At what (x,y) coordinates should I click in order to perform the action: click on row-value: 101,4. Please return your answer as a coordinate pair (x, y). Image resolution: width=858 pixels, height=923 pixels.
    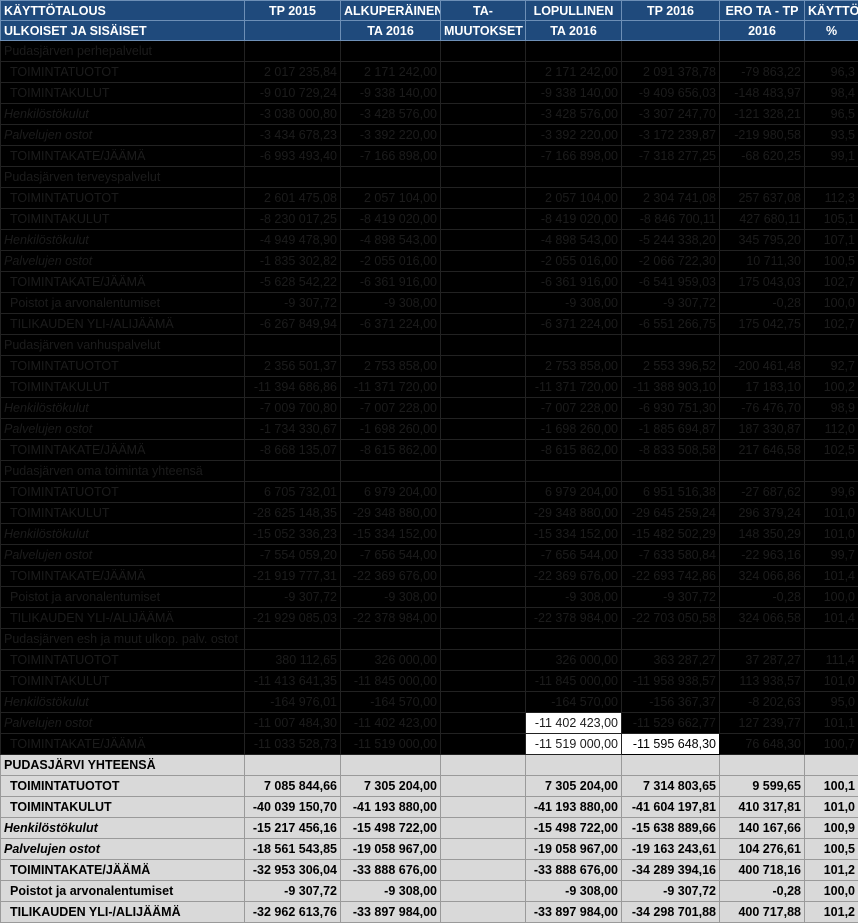
    Looking at the image, I should click on (831, 576).